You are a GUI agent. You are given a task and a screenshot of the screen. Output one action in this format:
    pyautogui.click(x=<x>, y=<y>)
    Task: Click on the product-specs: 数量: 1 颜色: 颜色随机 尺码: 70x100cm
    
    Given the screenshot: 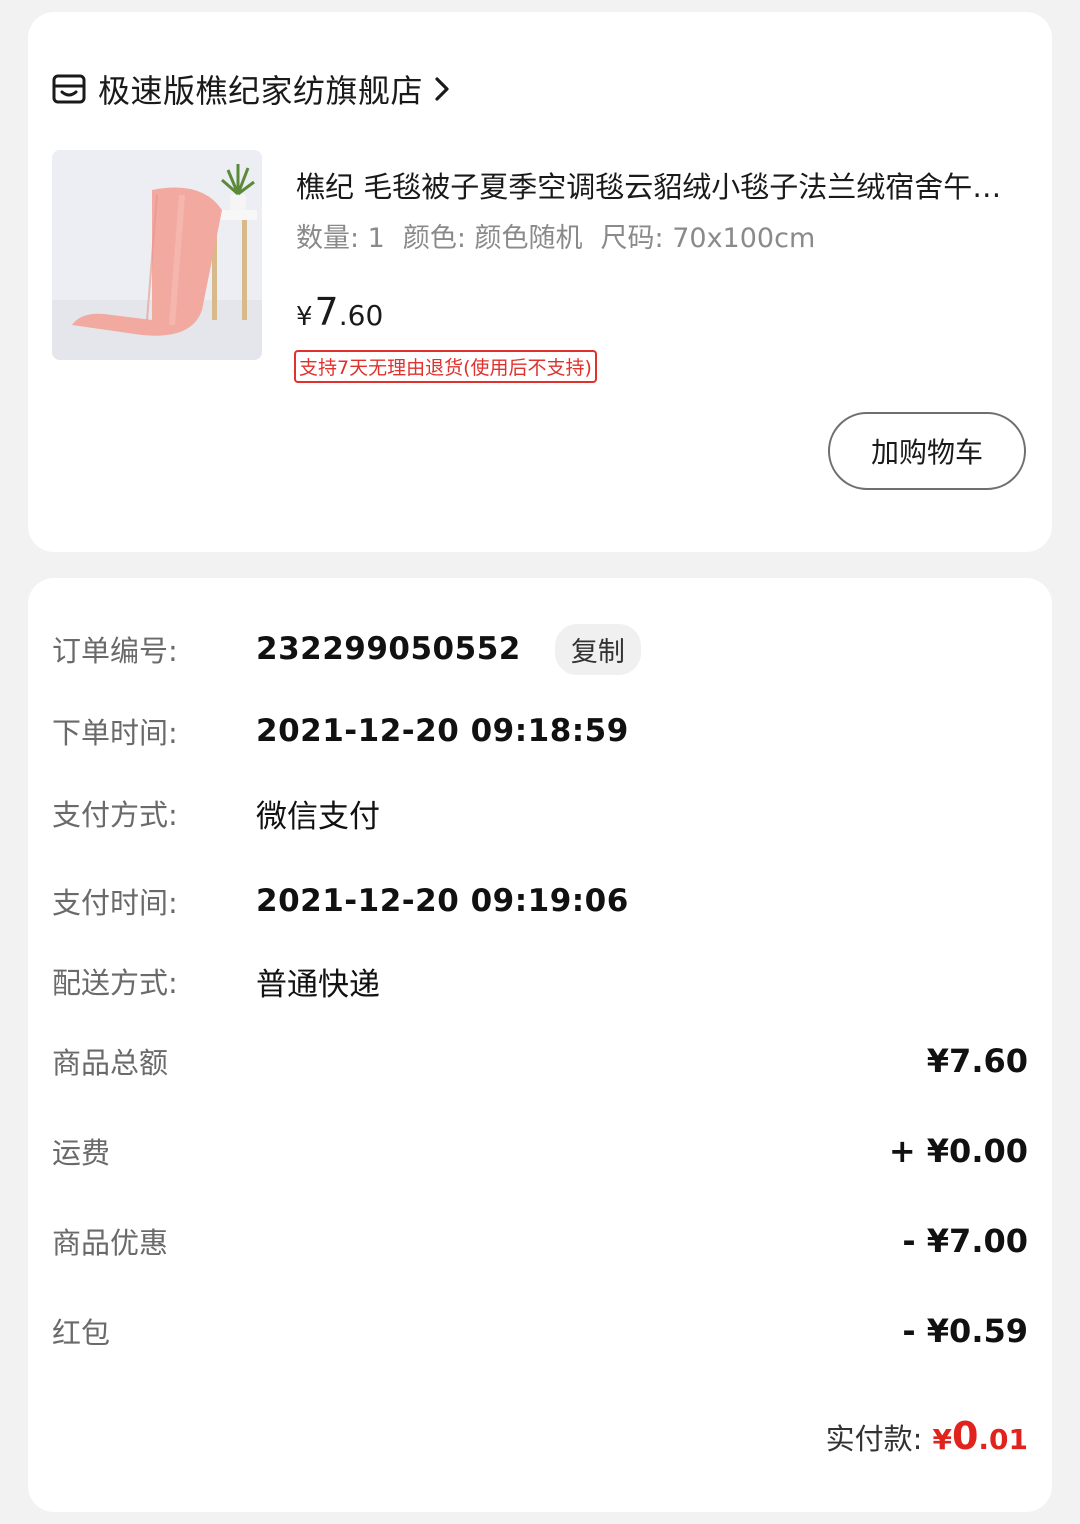 What is the action you would take?
    pyautogui.click(x=564, y=235)
    